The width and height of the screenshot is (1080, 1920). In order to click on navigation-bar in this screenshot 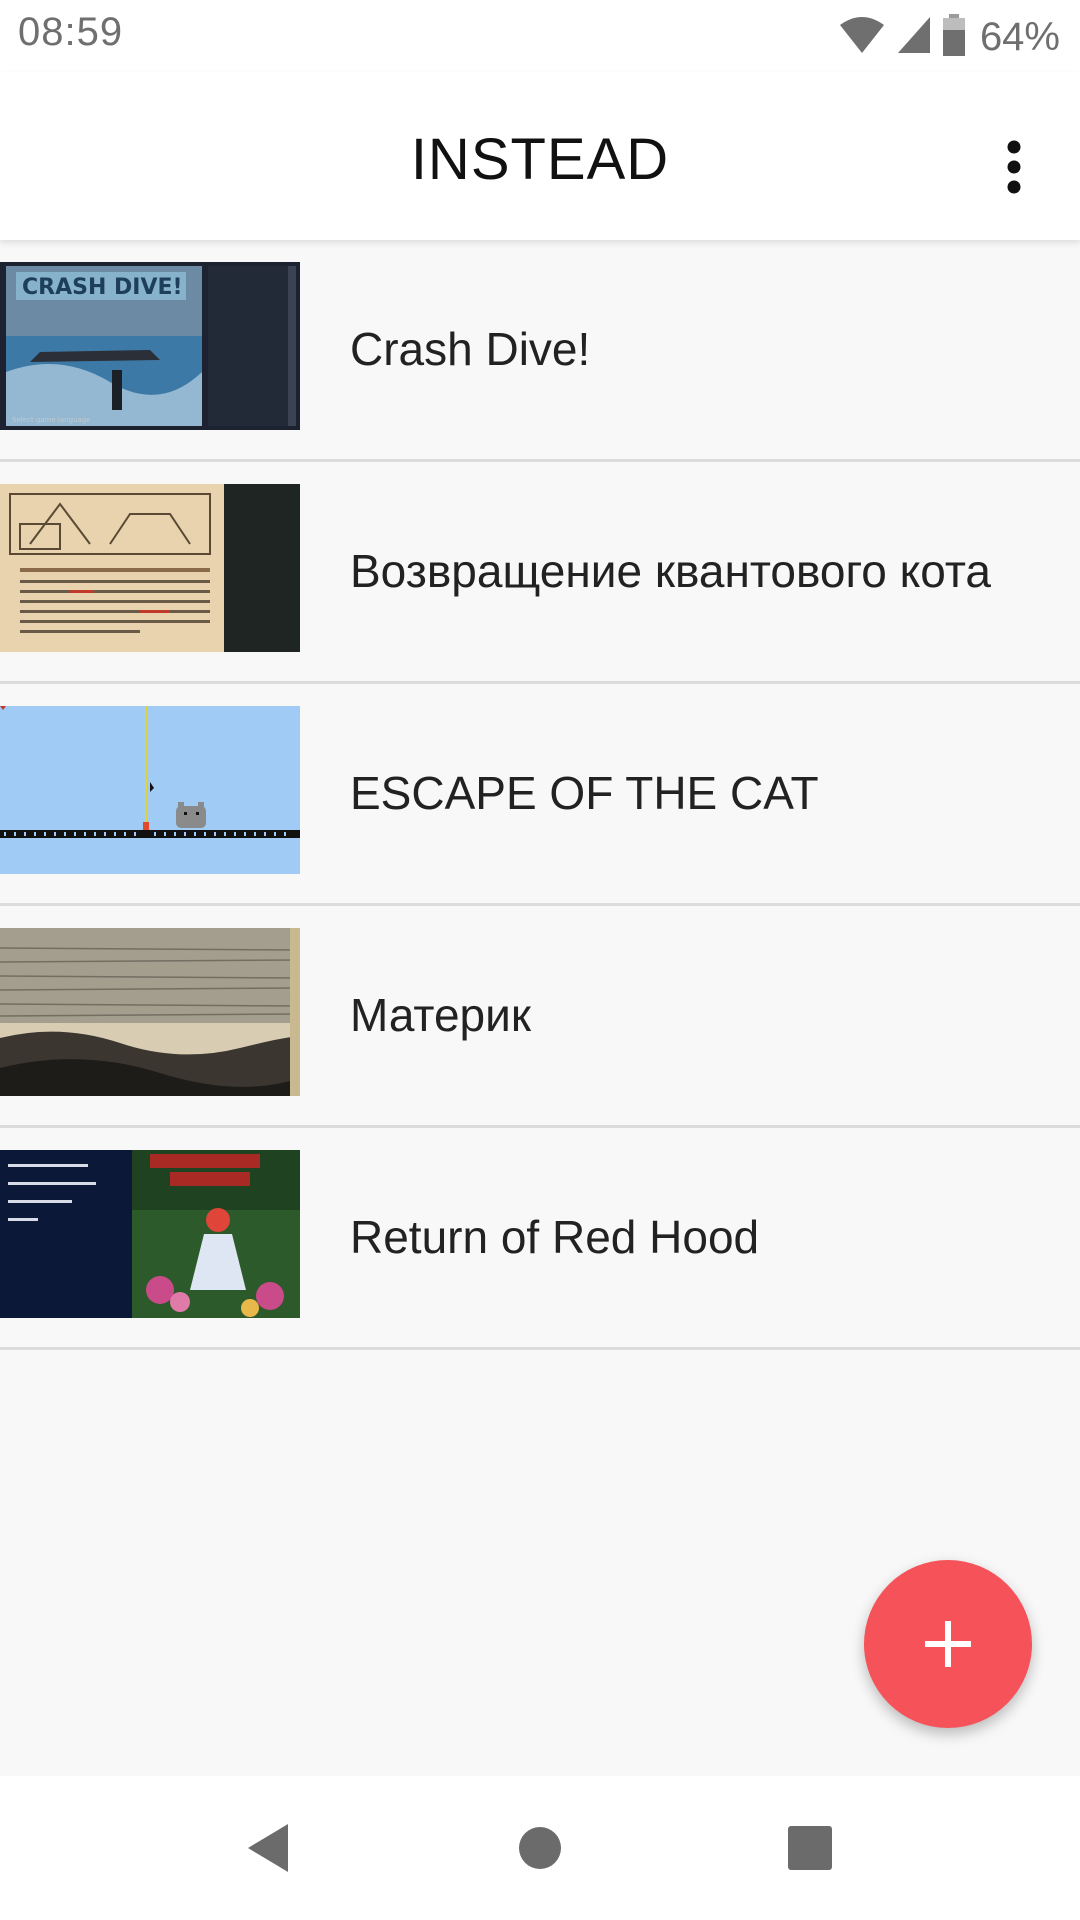, I will do `click(540, 1848)`.